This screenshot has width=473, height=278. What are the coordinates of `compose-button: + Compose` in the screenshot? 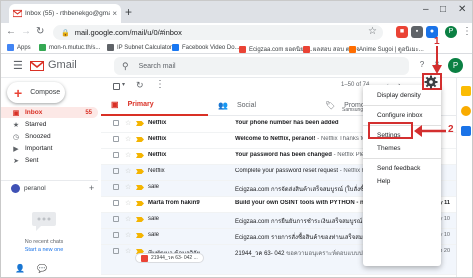 It's located at (36, 92).